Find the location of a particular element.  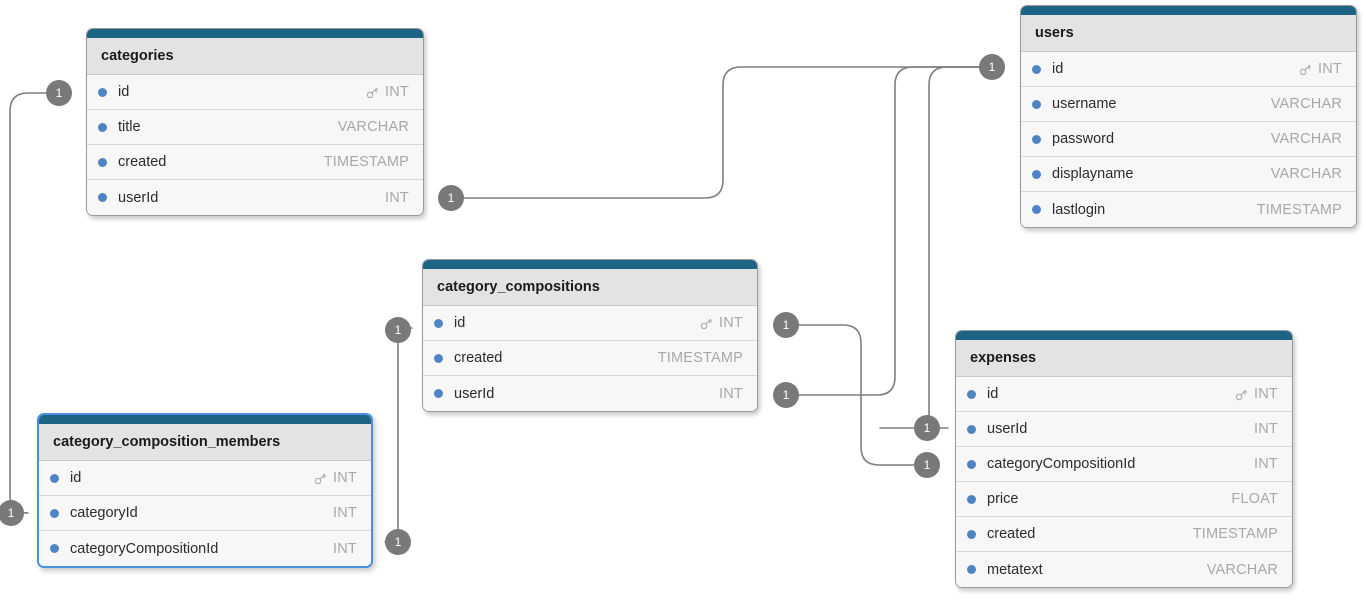

table-row: lastlogin TIMESTAMP is located at coordinates (1188, 209).